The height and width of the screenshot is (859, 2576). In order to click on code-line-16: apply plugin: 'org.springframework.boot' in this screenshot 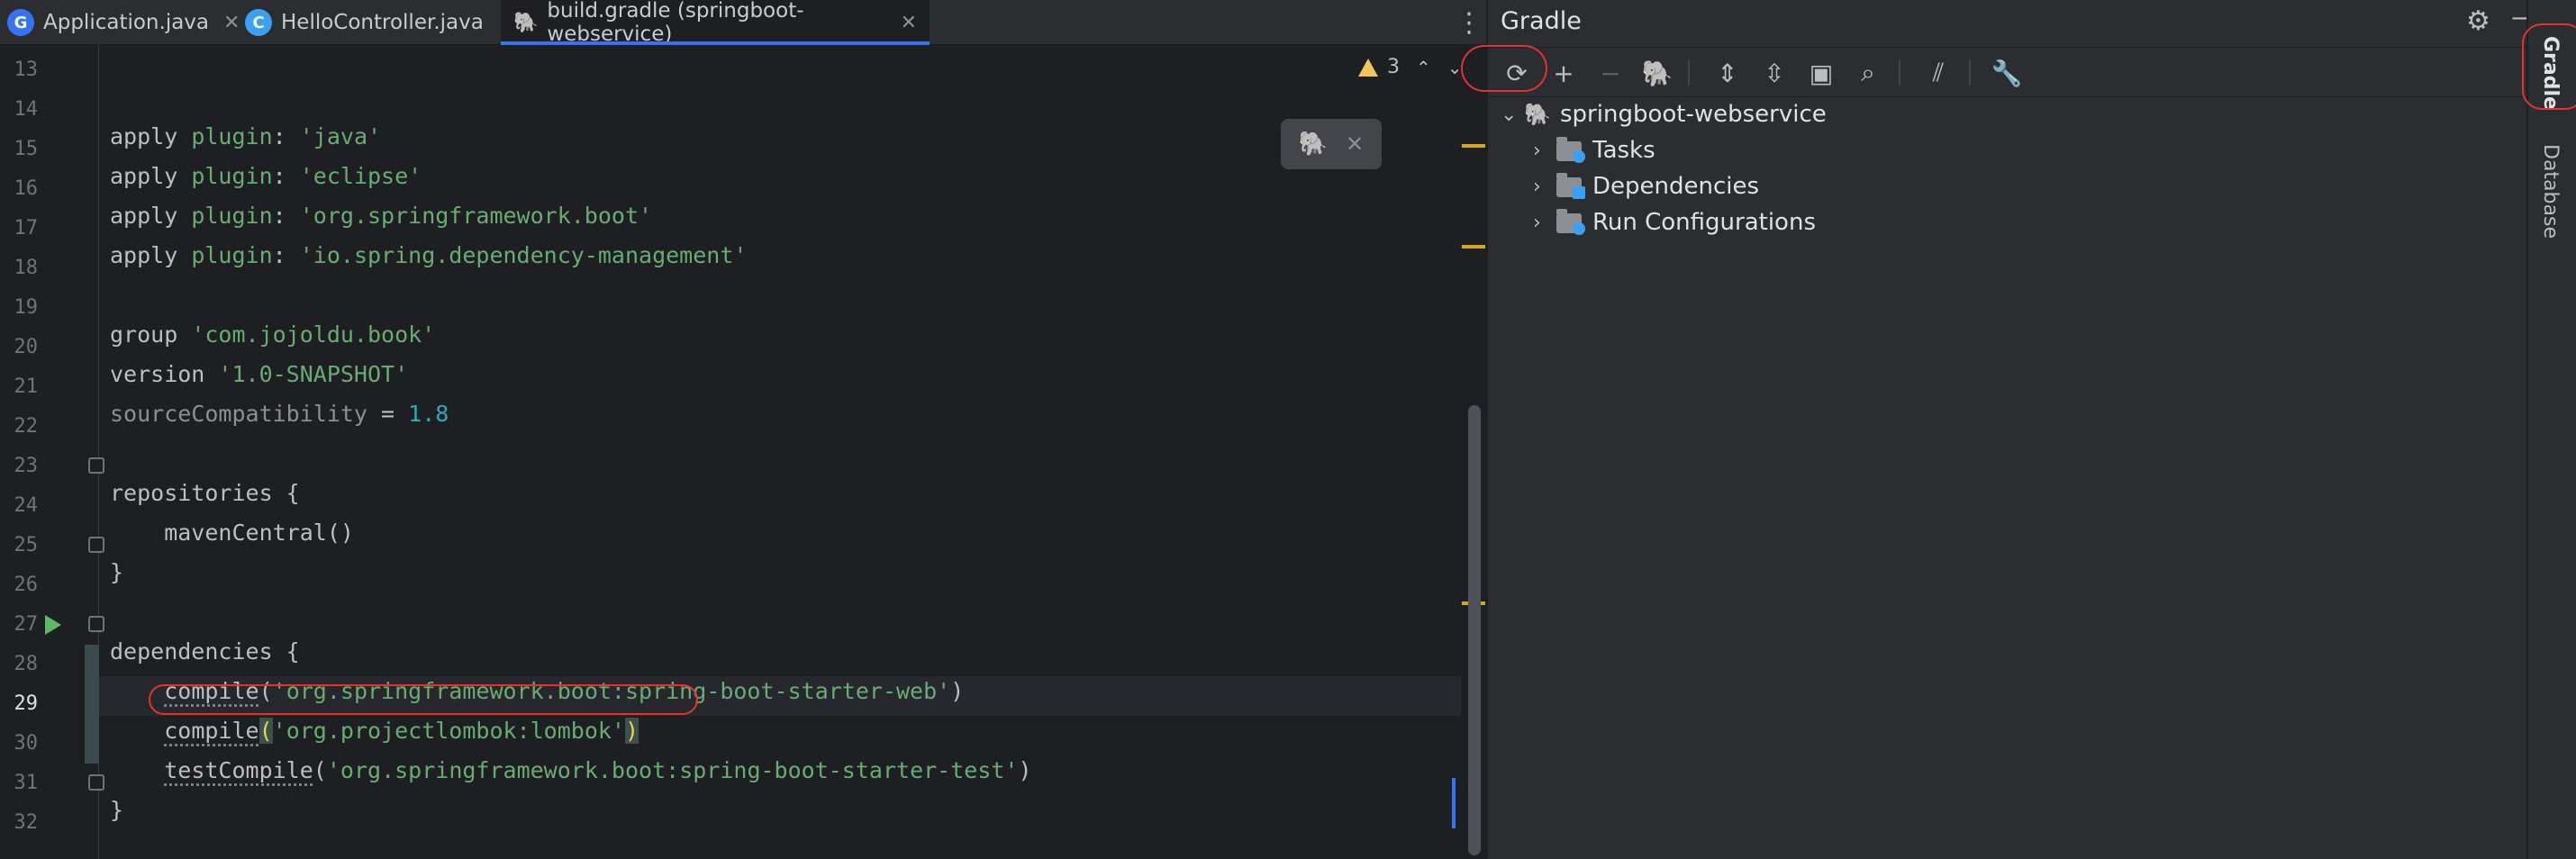, I will do `click(382, 216)`.